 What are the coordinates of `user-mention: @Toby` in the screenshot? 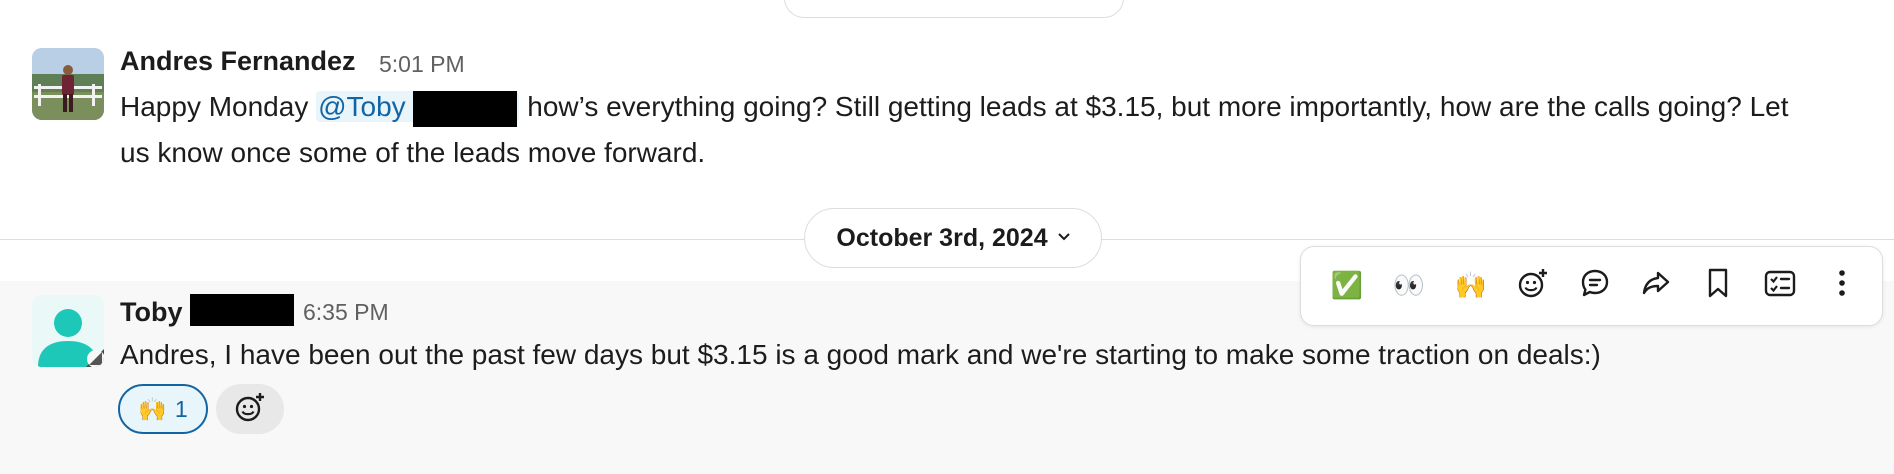 It's located at (418, 108).